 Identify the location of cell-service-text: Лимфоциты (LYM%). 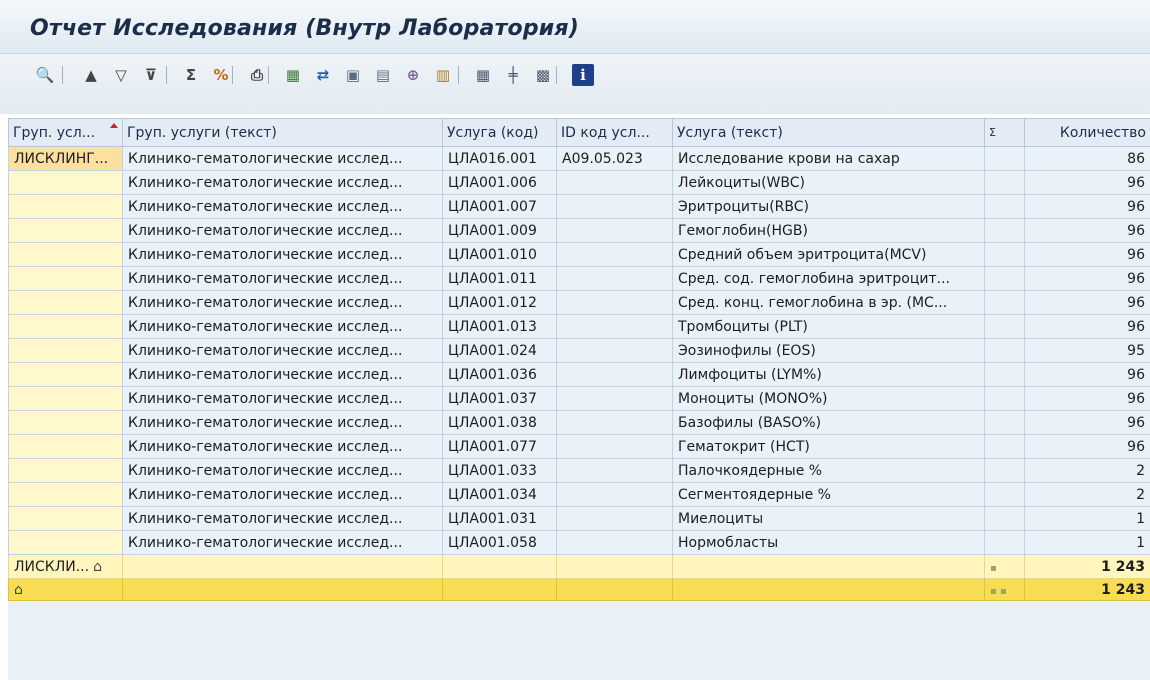
(828, 374).